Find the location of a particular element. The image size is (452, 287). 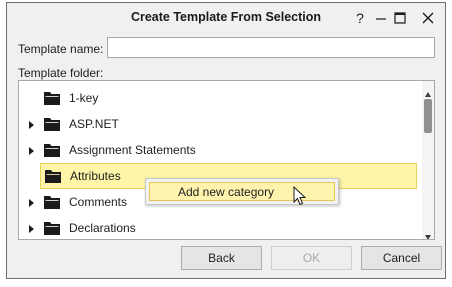

vertical-scrollbar is located at coordinates (428, 160).